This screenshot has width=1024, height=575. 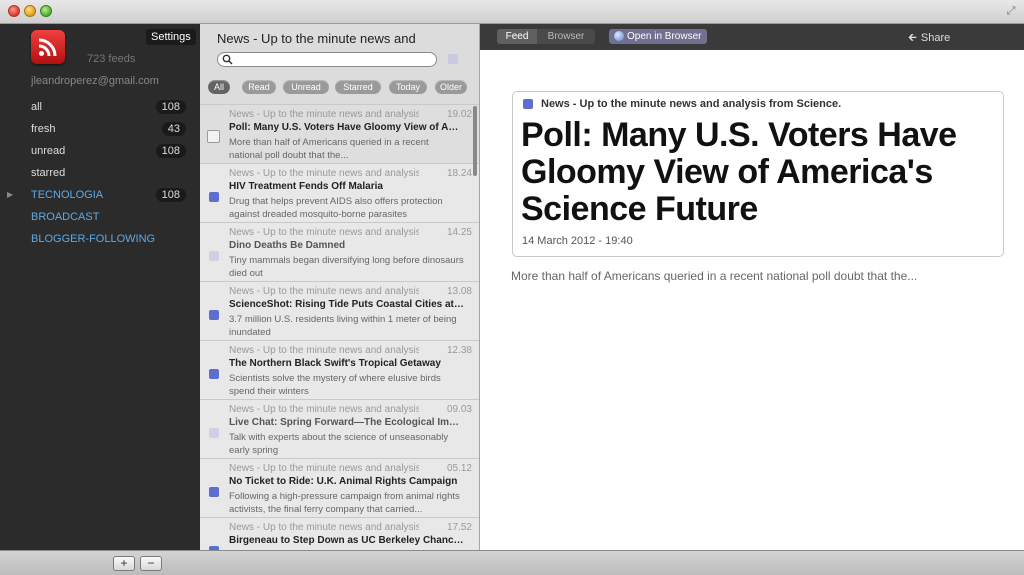 What do you see at coordinates (100, 107) in the screenshot?
I see `sidebar-item-all: all 108` at bounding box center [100, 107].